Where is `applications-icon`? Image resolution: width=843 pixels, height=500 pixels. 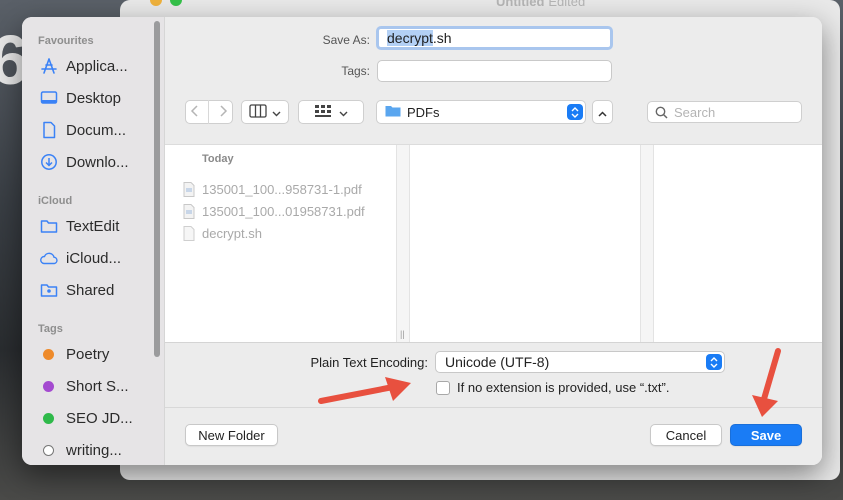 applications-icon is located at coordinates (49, 66).